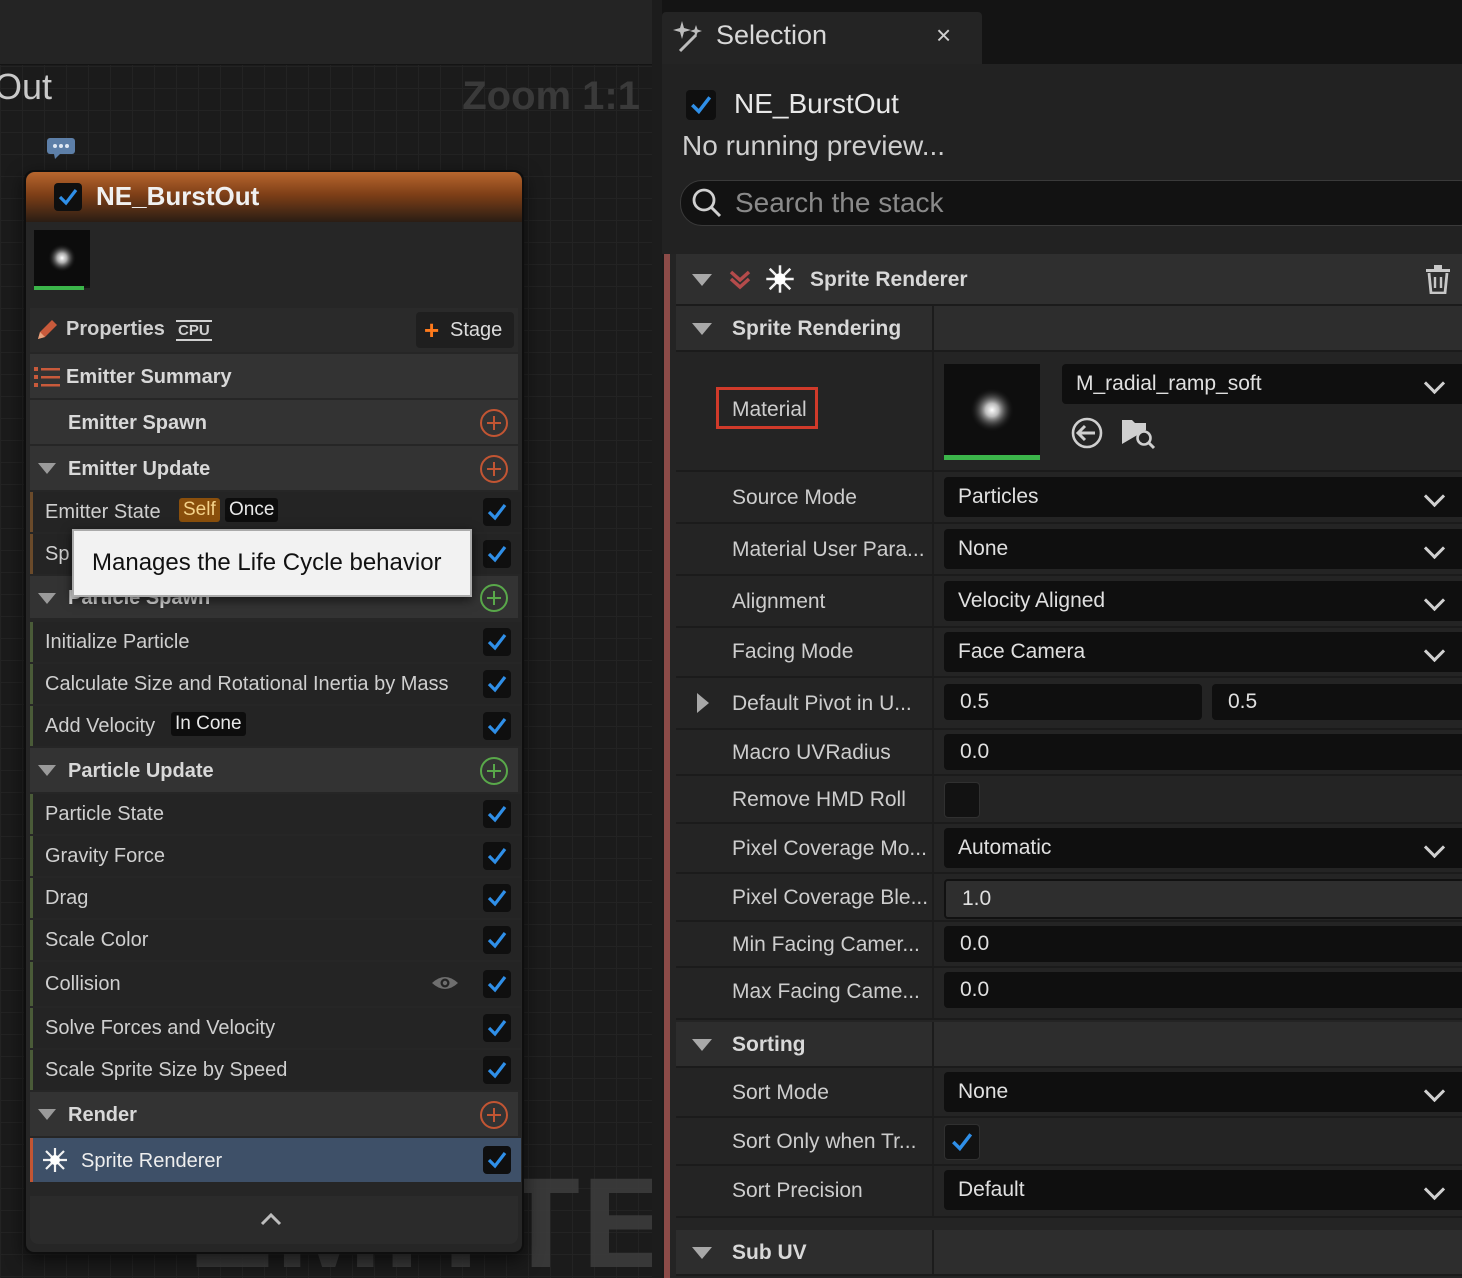 The image size is (1462, 1278). Describe the element at coordinates (68, 197) in the screenshot. I see `emitter-enable-checkbox` at that location.